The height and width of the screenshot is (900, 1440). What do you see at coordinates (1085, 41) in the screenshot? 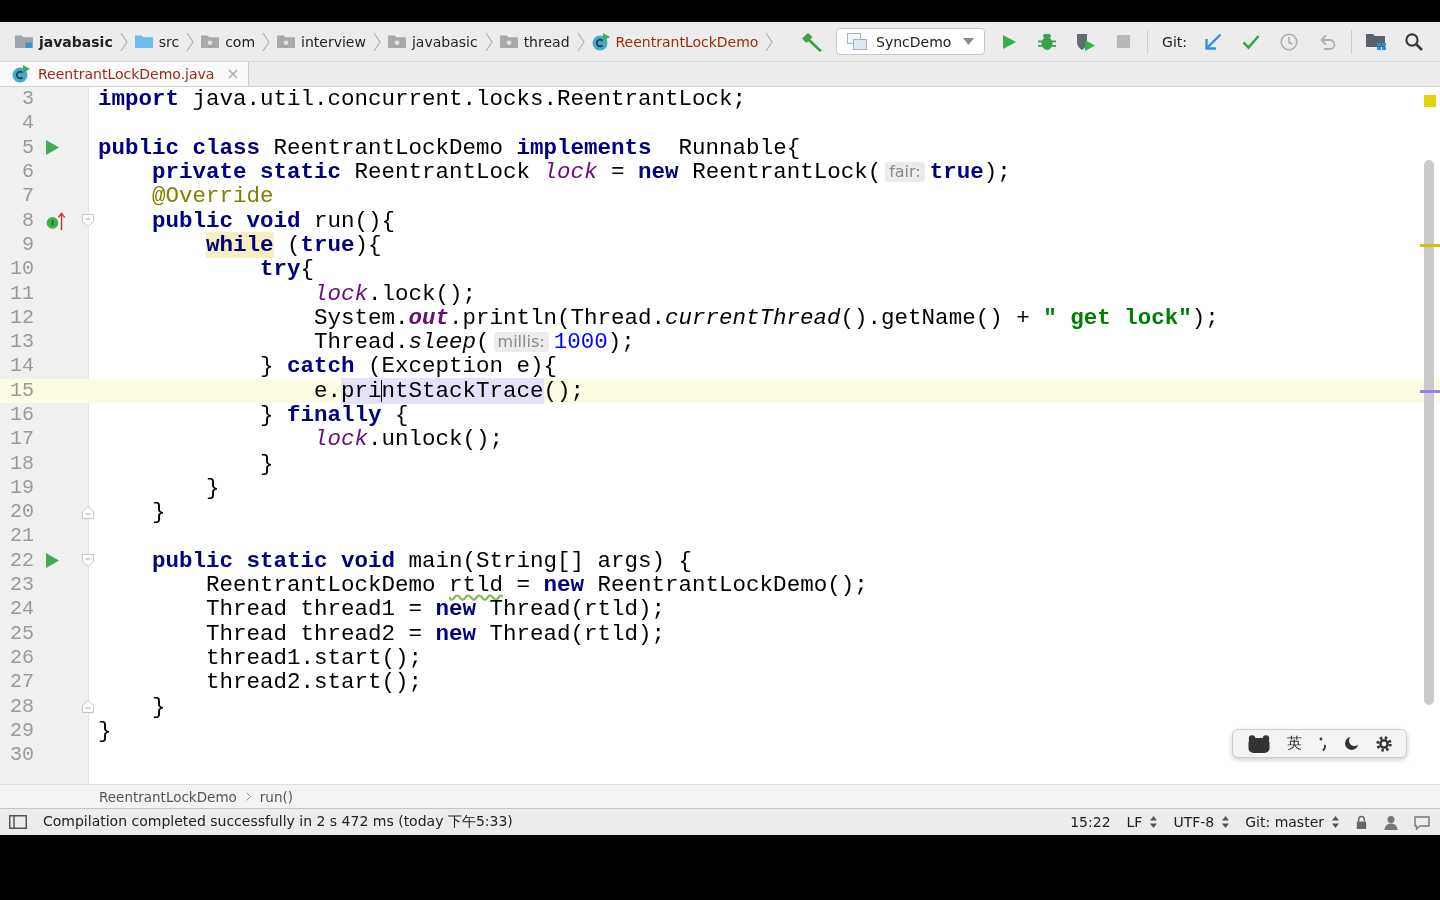
I see `shield-play-icon` at bounding box center [1085, 41].